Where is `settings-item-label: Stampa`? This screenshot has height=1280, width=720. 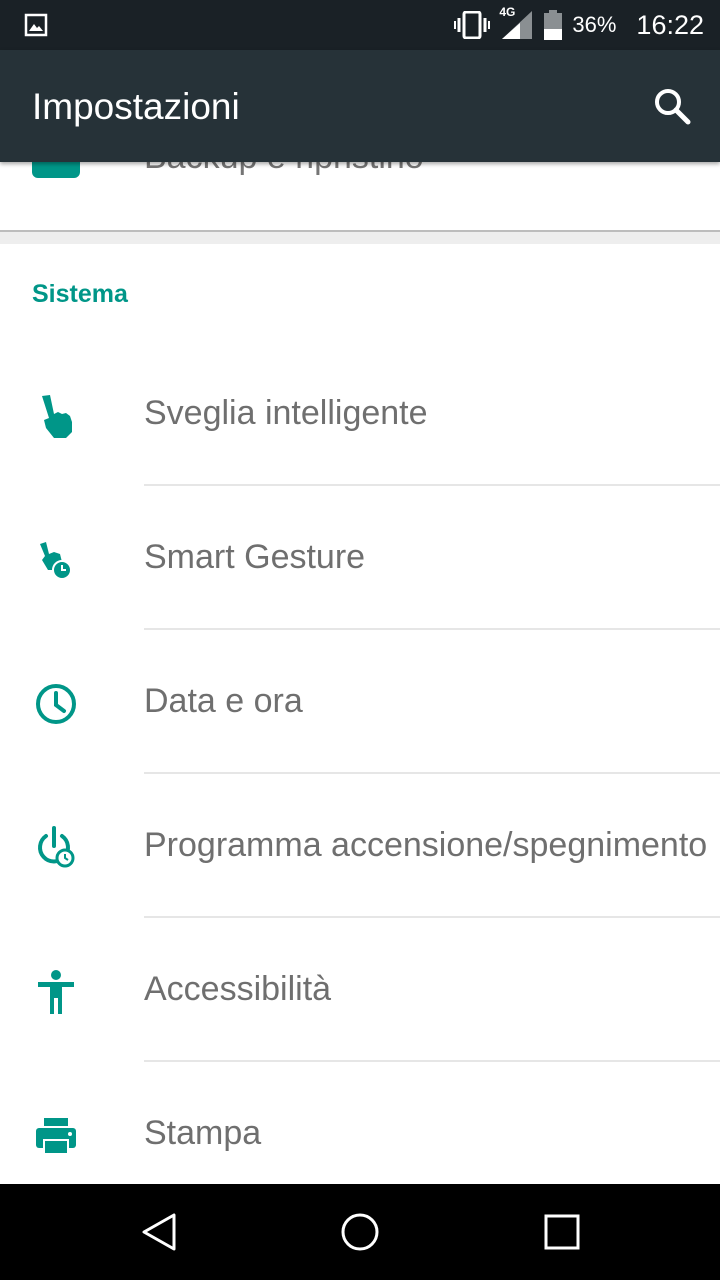
settings-item-label: Stampa is located at coordinates (203, 1133).